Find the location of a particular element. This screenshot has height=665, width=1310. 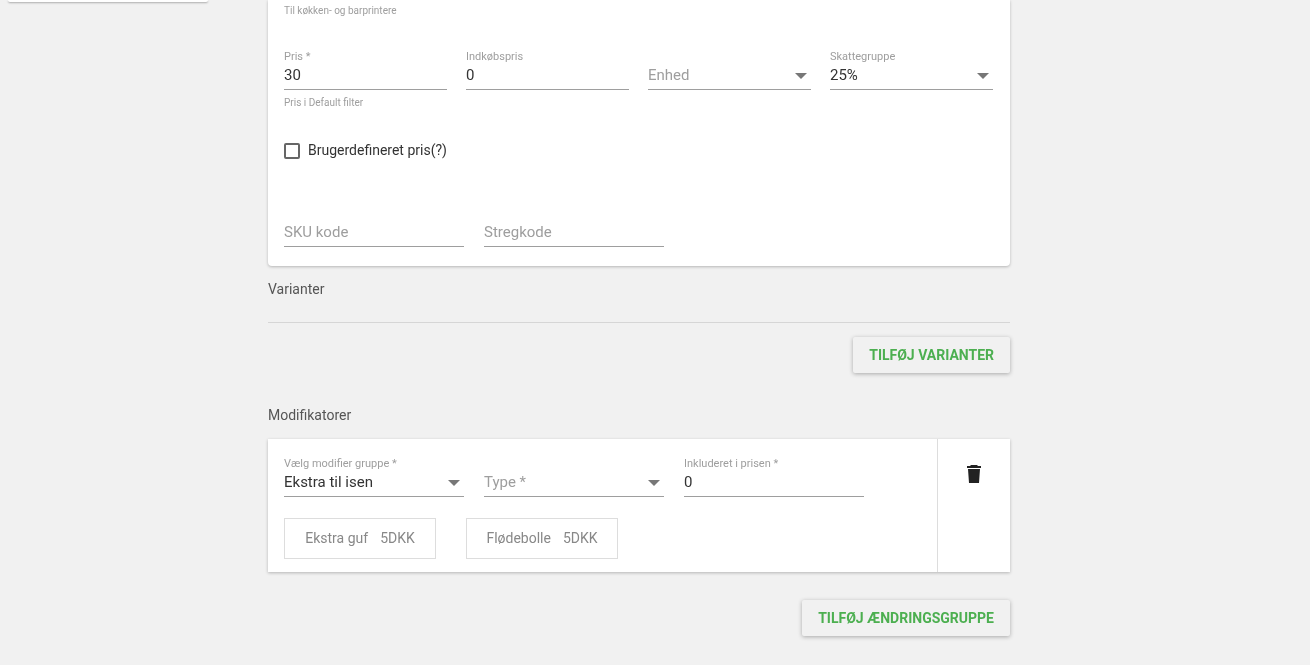

checkbox-label: Brugerdefineret pris(?) is located at coordinates (377, 151).